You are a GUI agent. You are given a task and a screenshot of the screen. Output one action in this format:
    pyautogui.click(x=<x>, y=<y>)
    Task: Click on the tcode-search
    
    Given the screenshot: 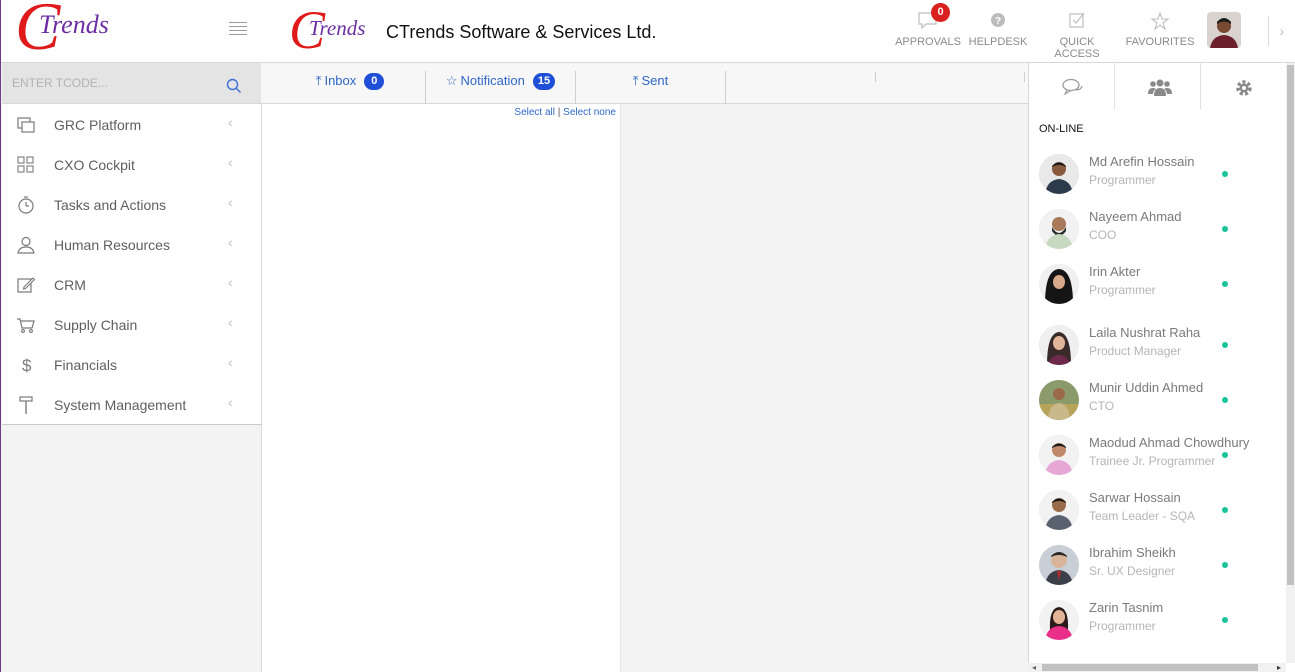 What is the action you would take?
    pyautogui.click(x=132, y=83)
    